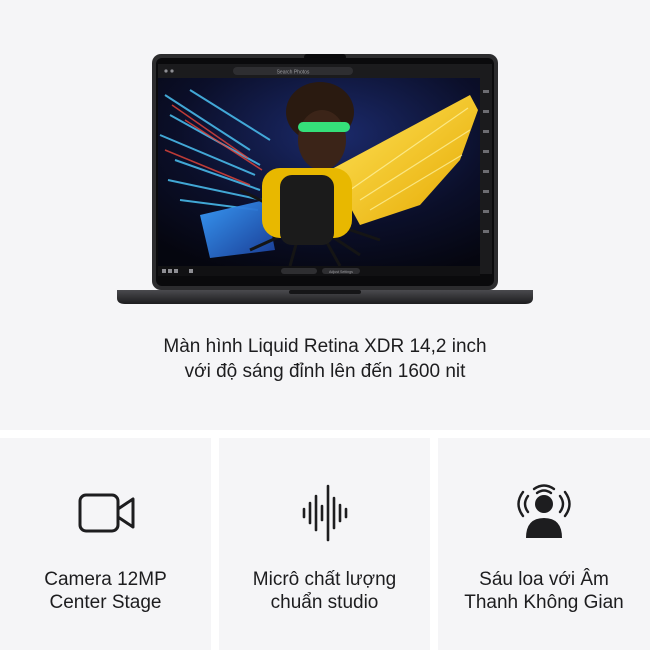  I want to click on spatial-audio-speakers-icon, so click(544, 511).